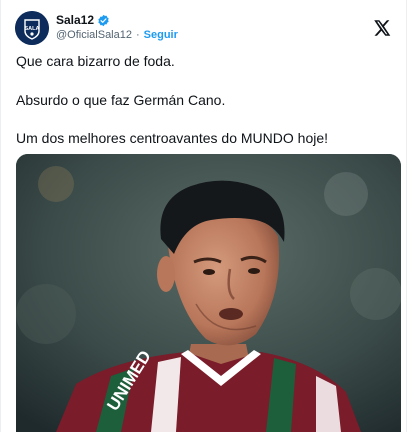 Image resolution: width=407 pixels, height=432 pixels. I want to click on tweet-header: SALA Sala12 @OficialSala12 · Seguir, so click(203, 28).